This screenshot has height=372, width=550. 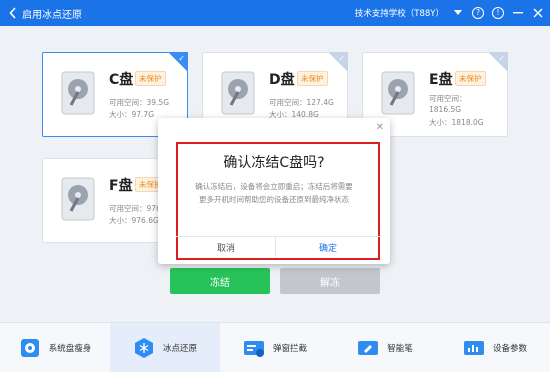 I want to click on free-space: 可用空间：127.4G, so click(x=301, y=102).